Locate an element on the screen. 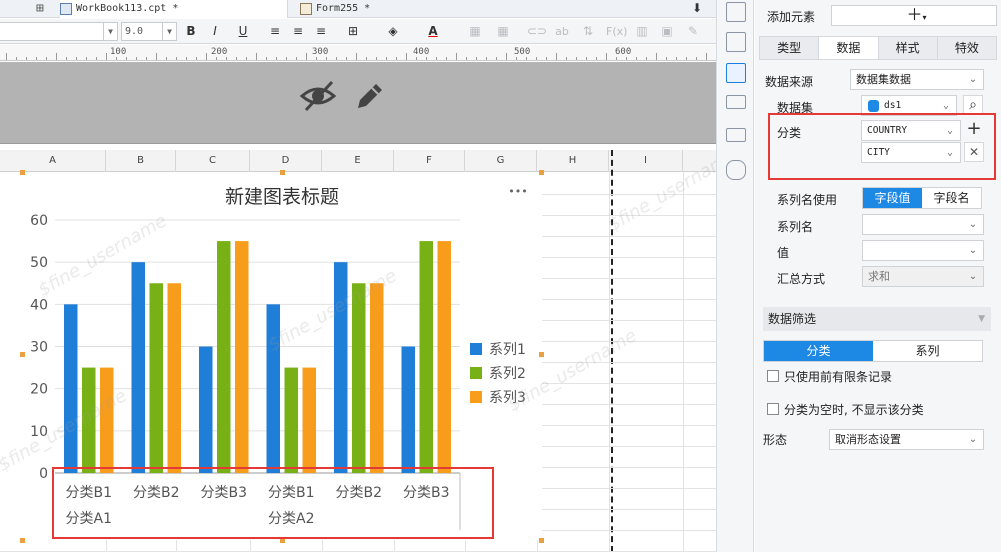  dataset-value: ds1 is located at coordinates (893, 105).